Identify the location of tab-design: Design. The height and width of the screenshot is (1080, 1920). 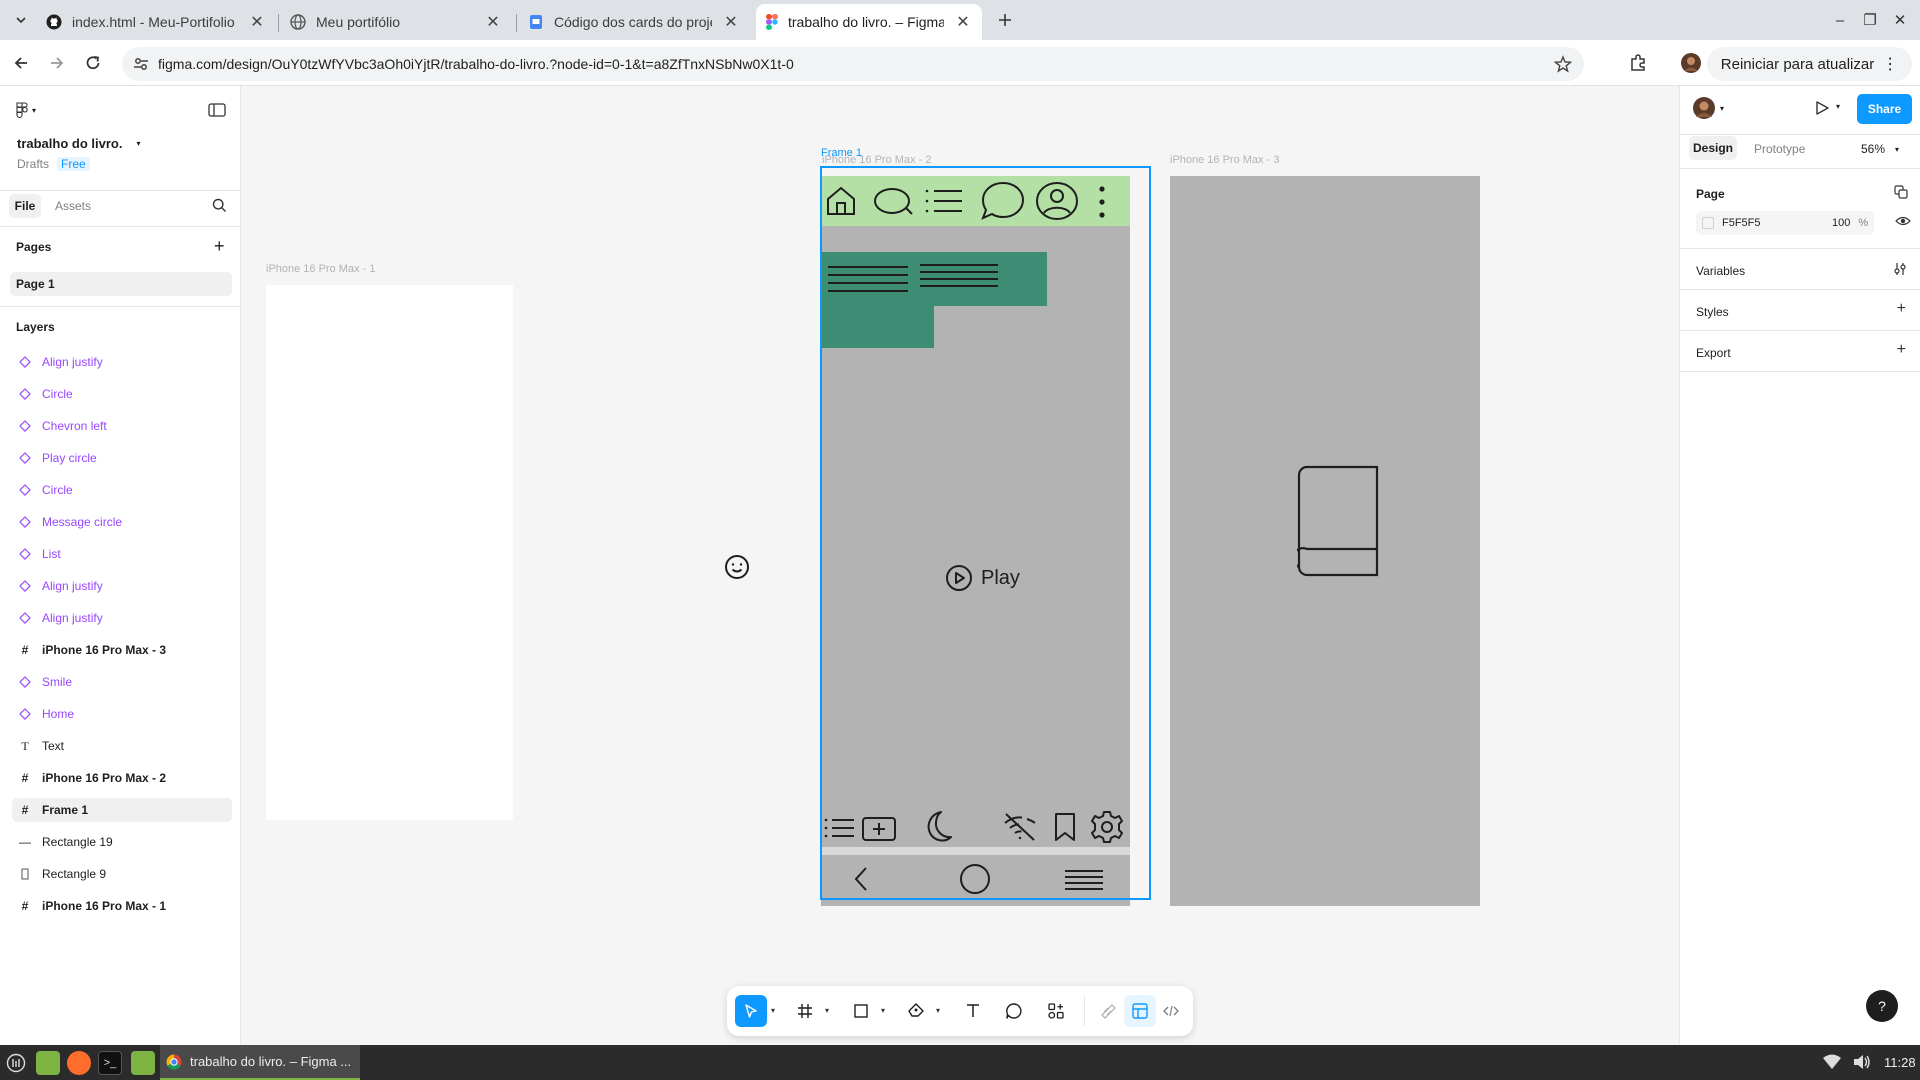
(1713, 148).